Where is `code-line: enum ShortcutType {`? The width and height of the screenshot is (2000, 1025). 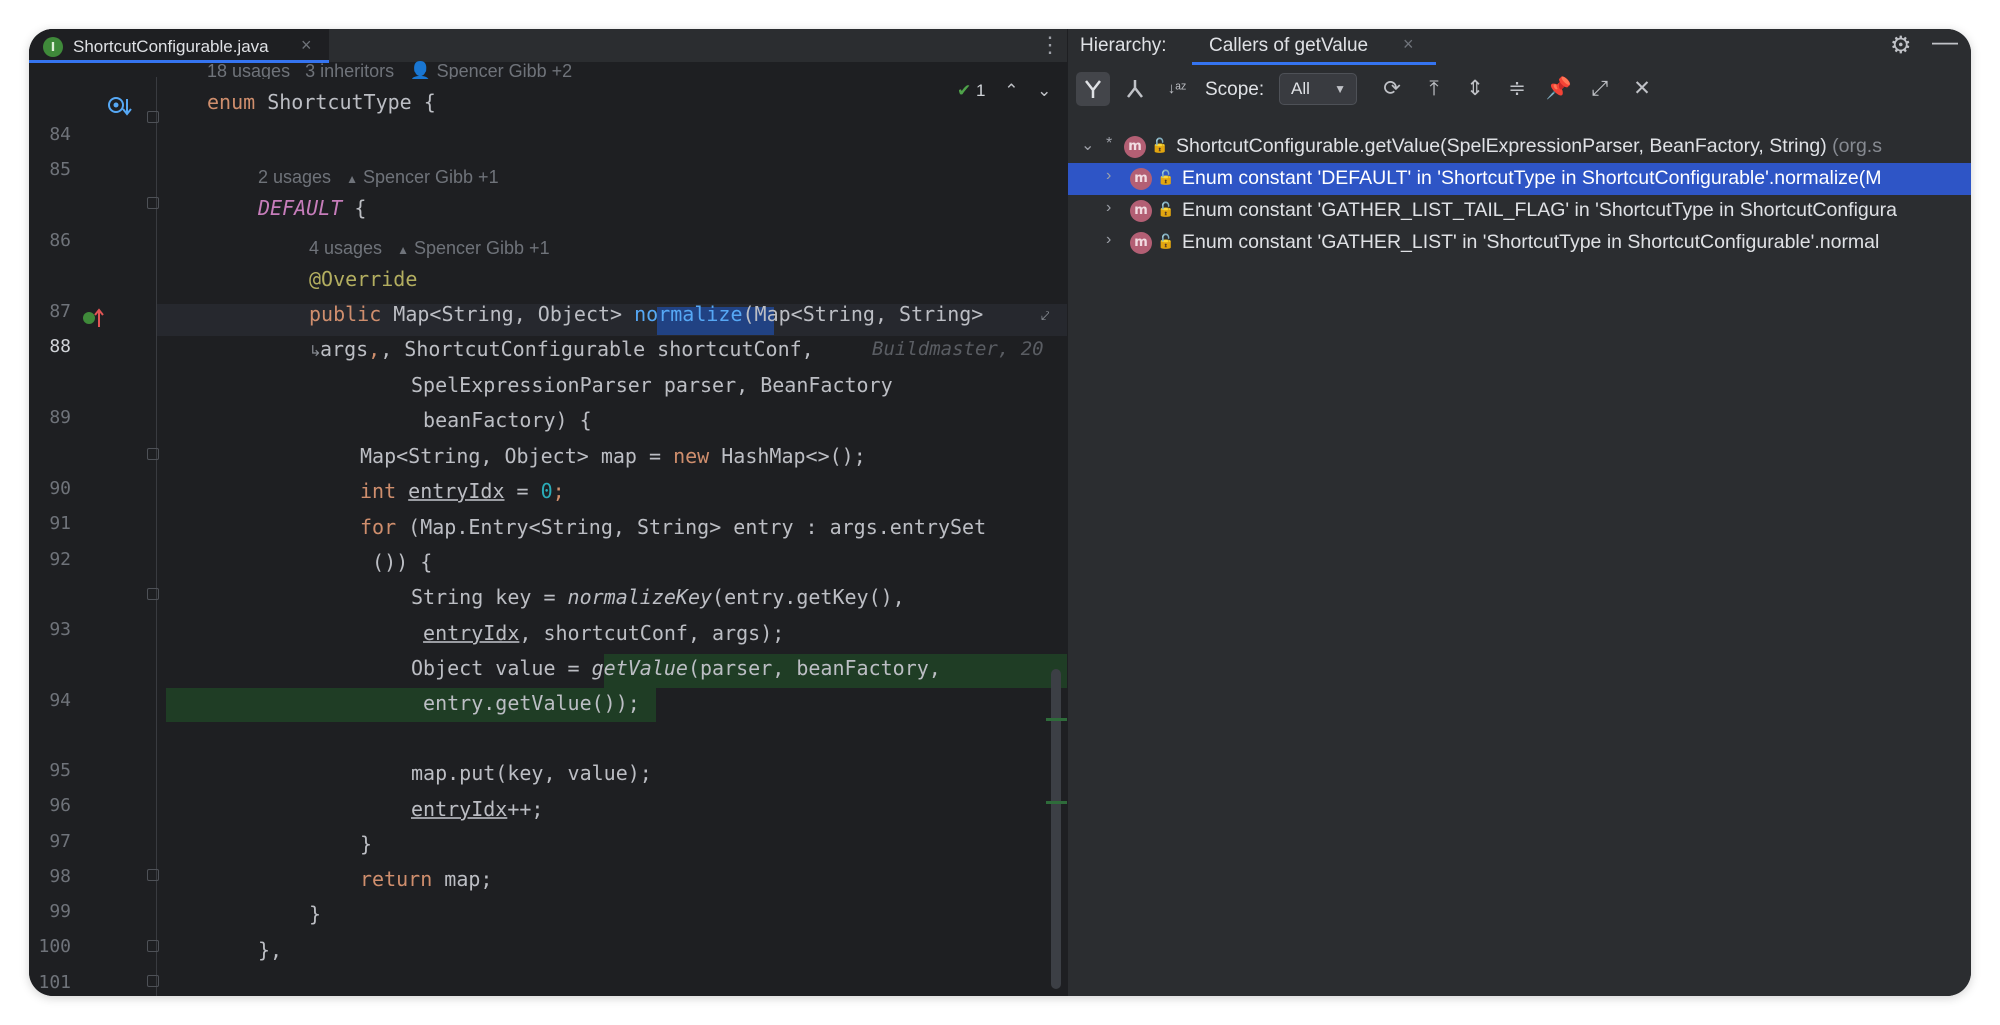 code-line: enum ShortcutType { is located at coordinates (321, 102).